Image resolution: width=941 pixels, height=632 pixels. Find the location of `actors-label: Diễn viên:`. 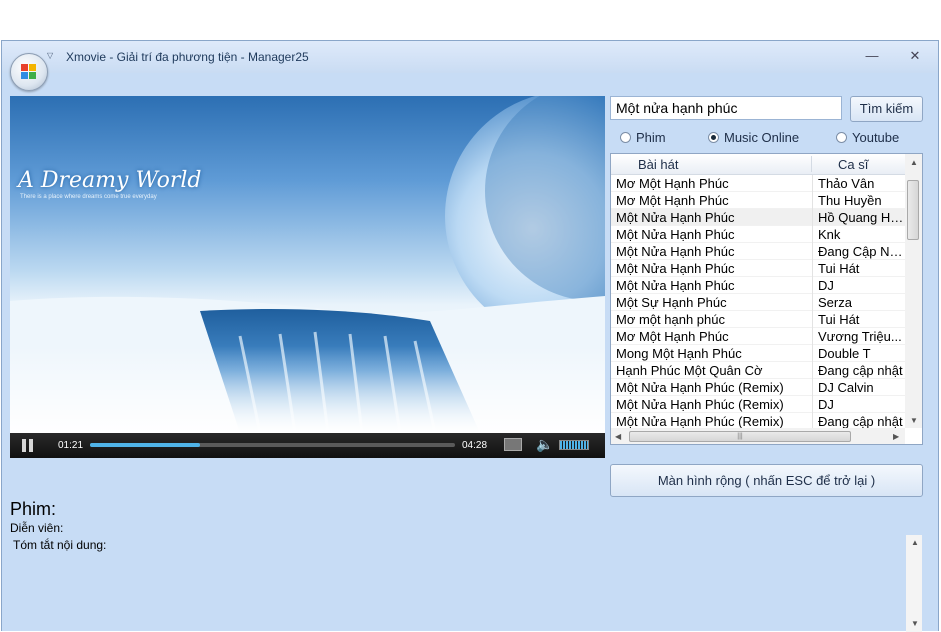

actors-label: Diễn viên: is located at coordinates (37, 528).